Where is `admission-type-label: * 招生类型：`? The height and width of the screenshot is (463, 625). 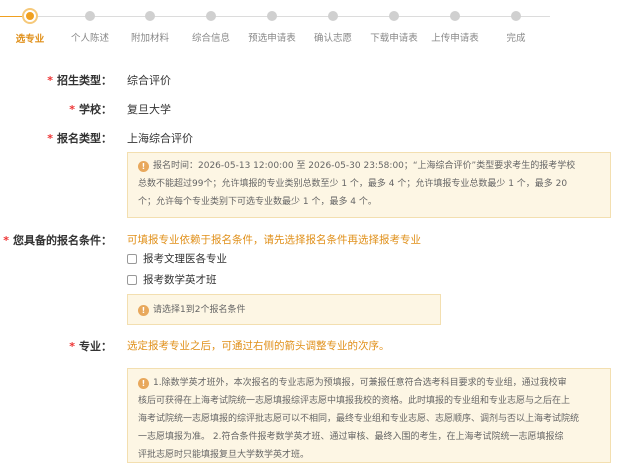 admission-type-label: * 招生类型： is located at coordinates (79, 80).